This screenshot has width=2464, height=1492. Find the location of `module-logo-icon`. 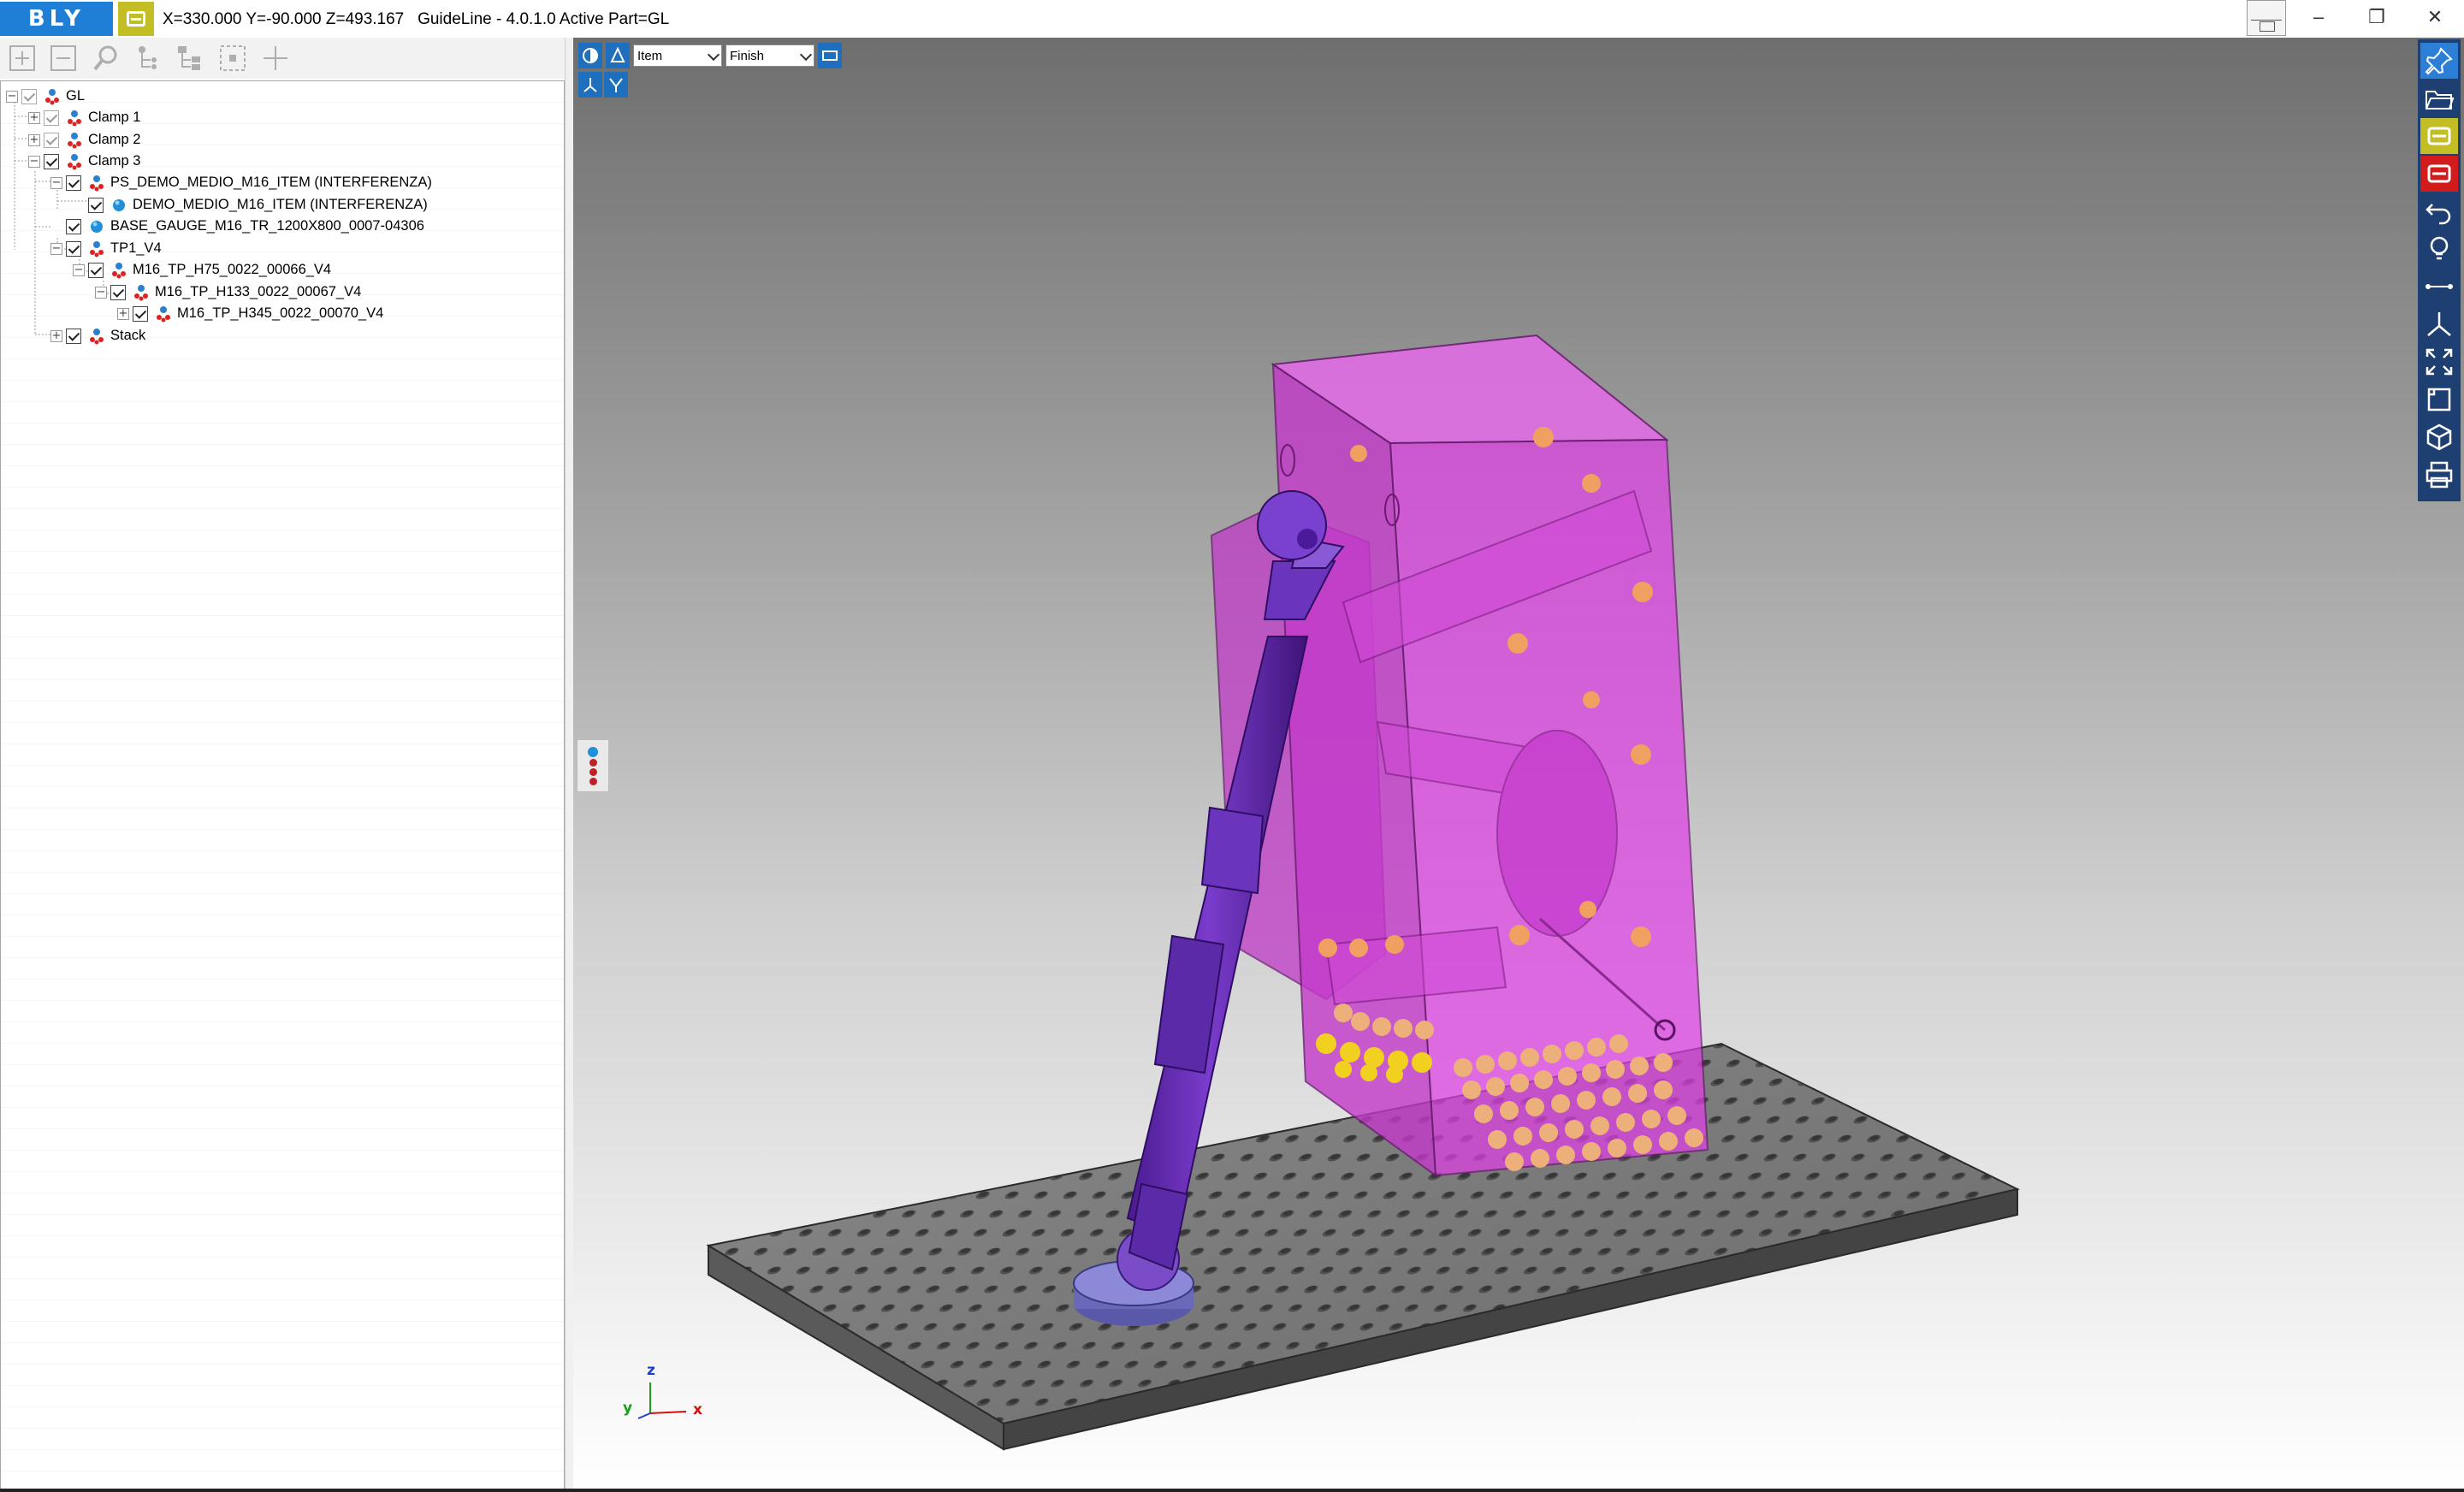

module-logo-icon is located at coordinates (136, 19).